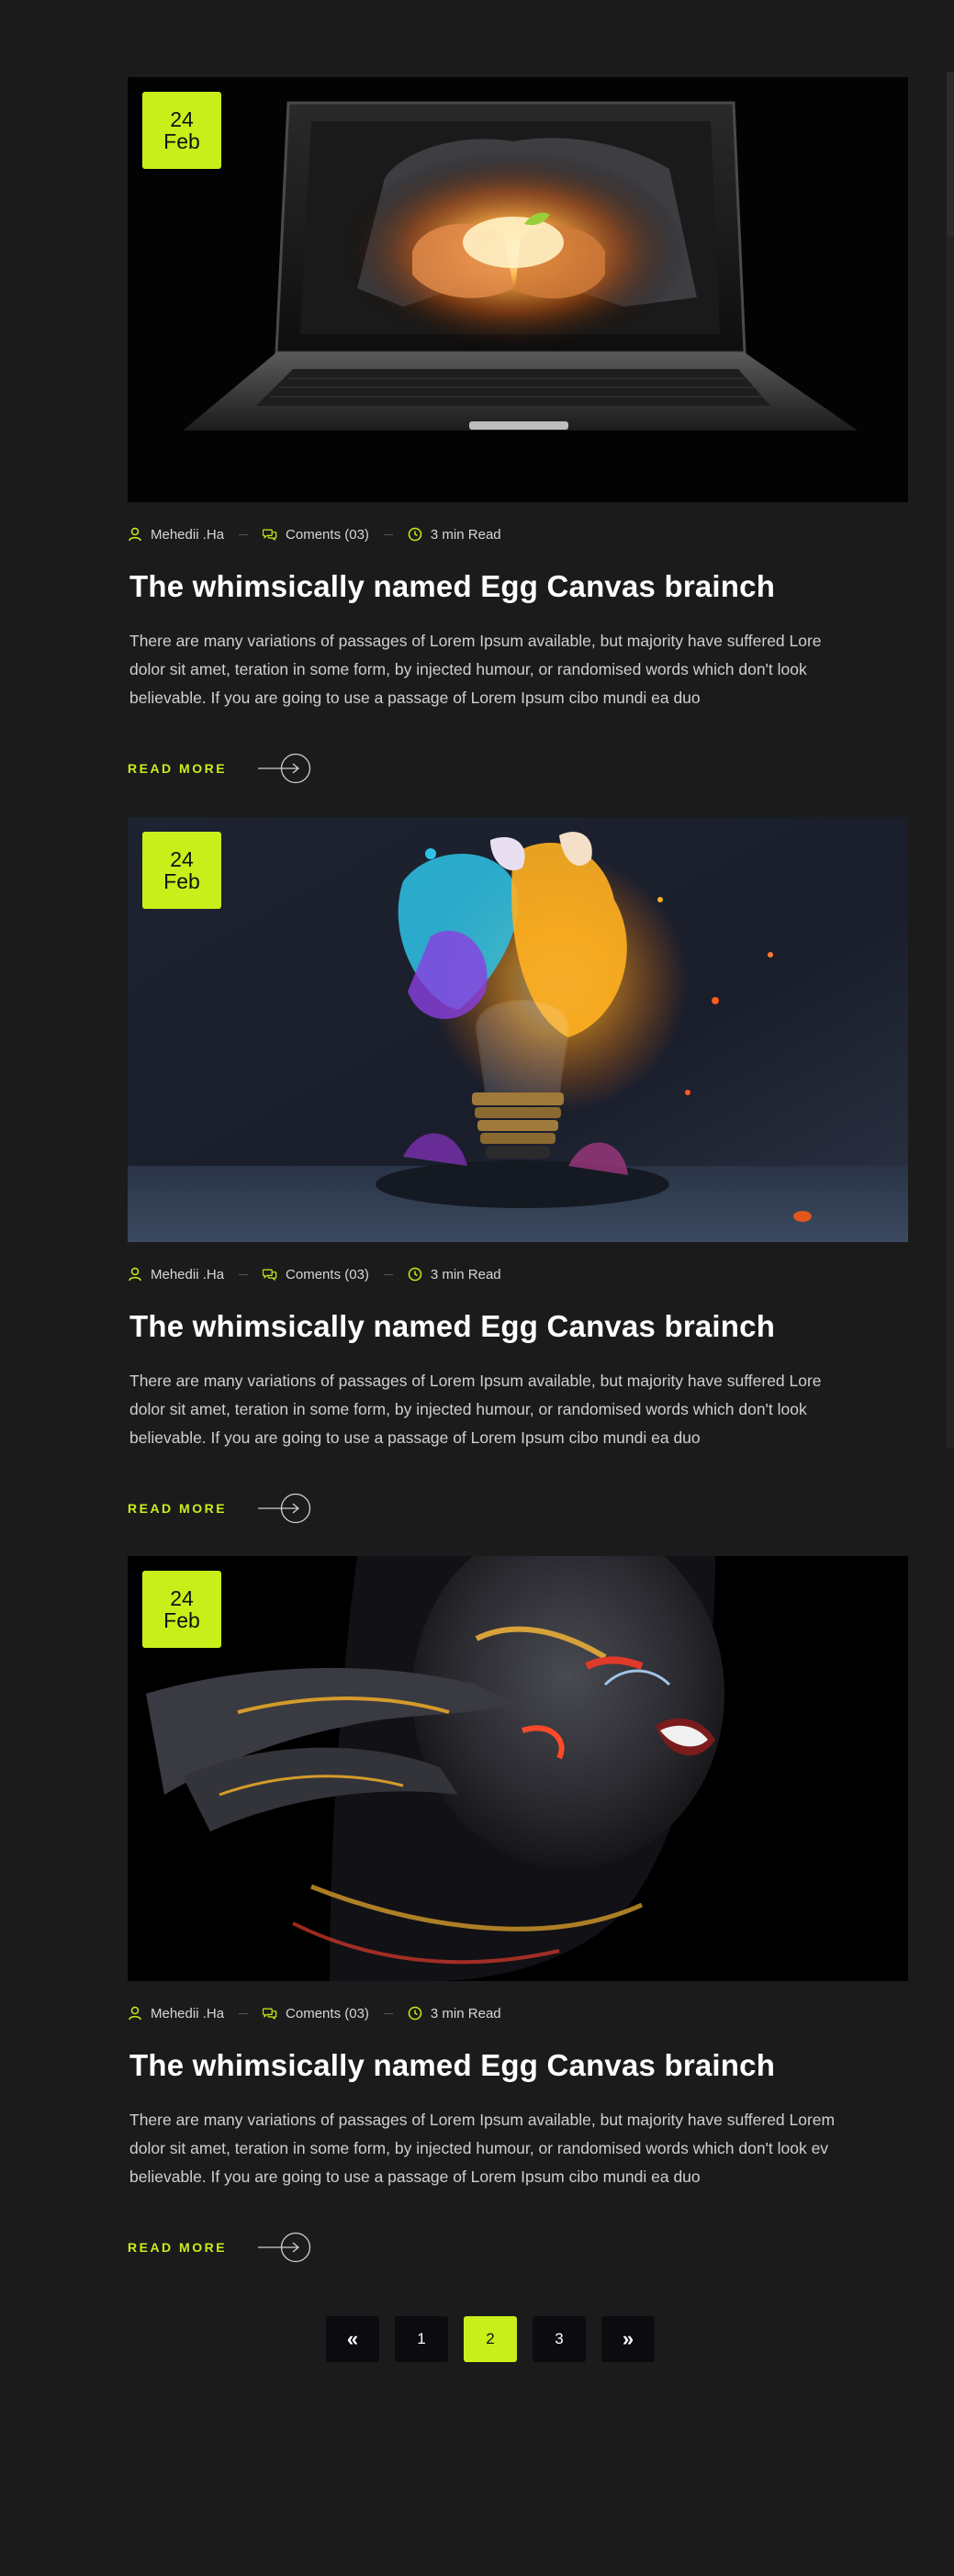  I want to click on pagination-next-button: », so click(628, 2339).